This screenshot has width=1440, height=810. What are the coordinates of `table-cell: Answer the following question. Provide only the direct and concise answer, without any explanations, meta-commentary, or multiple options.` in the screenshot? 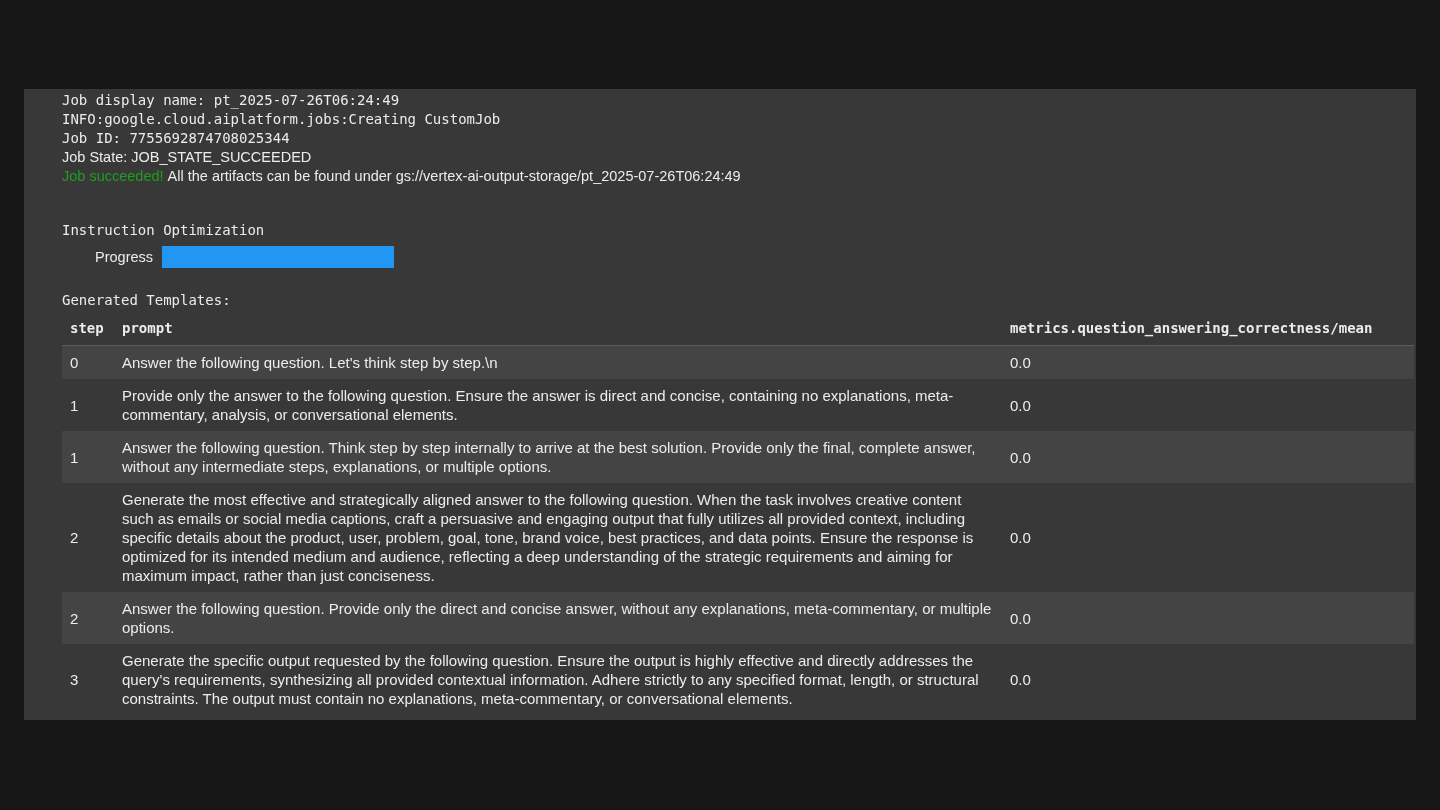 It's located at (558, 618).